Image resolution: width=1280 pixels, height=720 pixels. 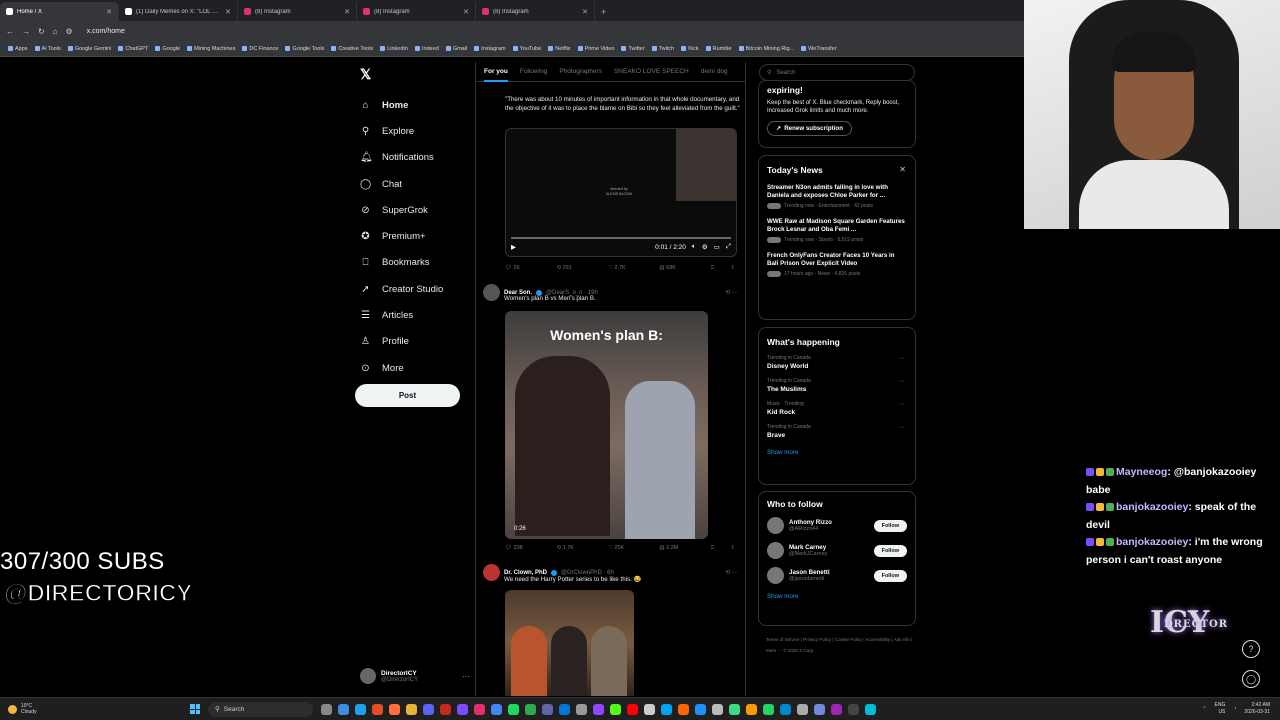 What do you see at coordinates (581, 268) in the screenshot?
I see `repost-count: ⟲ 291` at bounding box center [581, 268].